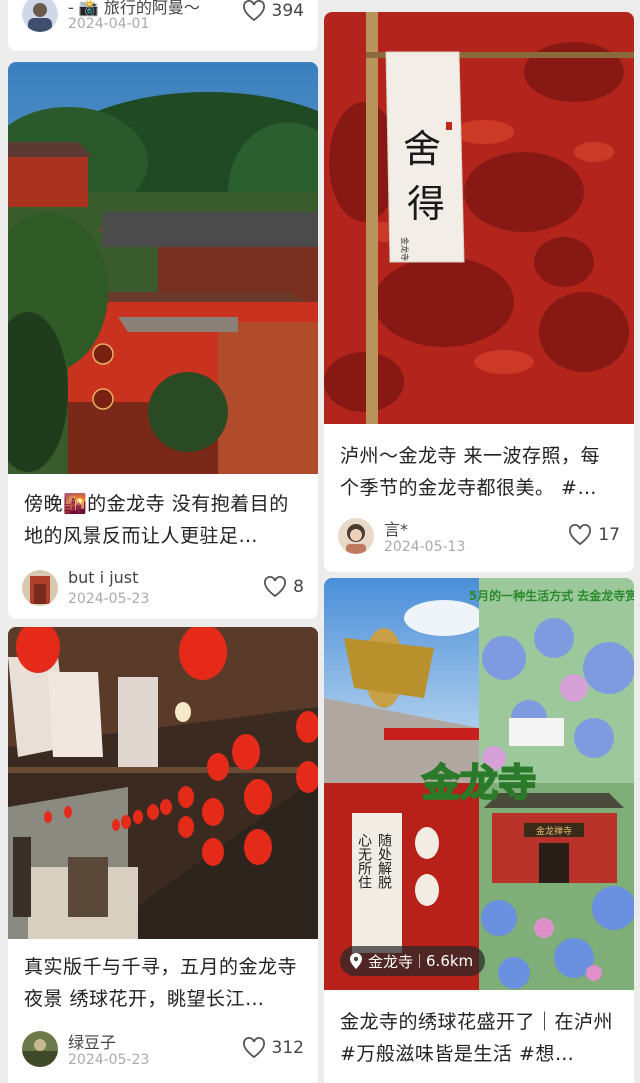 This screenshot has height=1083, width=640. Describe the element at coordinates (420, 961) in the screenshot. I see `badge-divider` at that location.